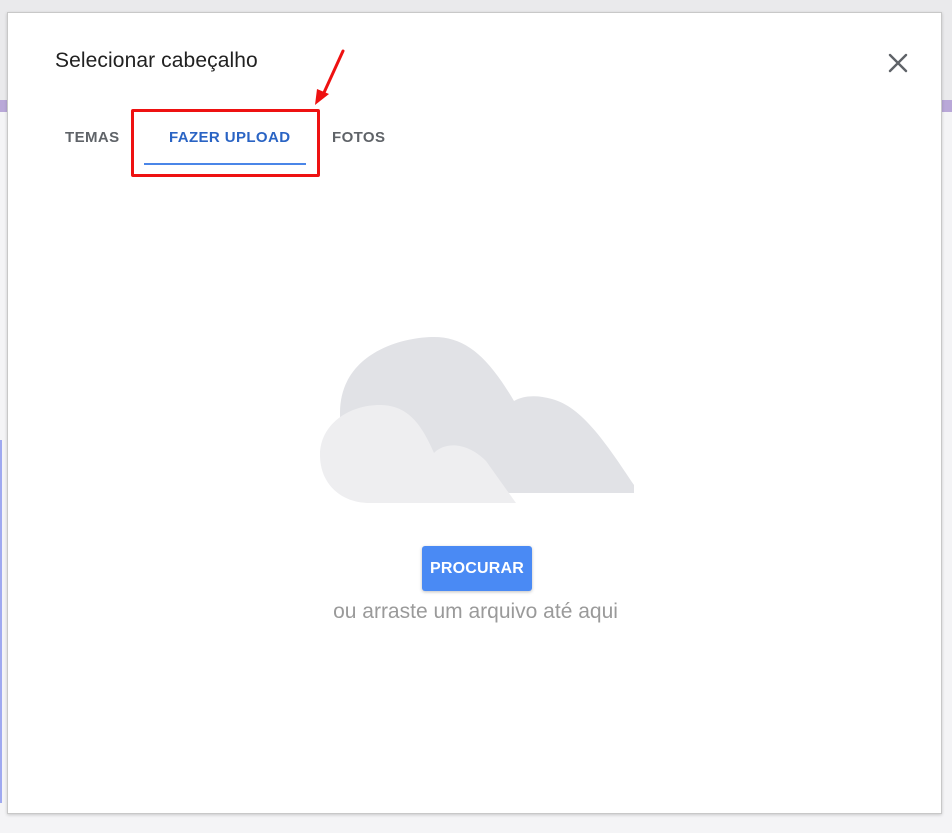 The image size is (952, 833). Describe the element at coordinates (1, 621) in the screenshot. I see `background-left-border` at that location.